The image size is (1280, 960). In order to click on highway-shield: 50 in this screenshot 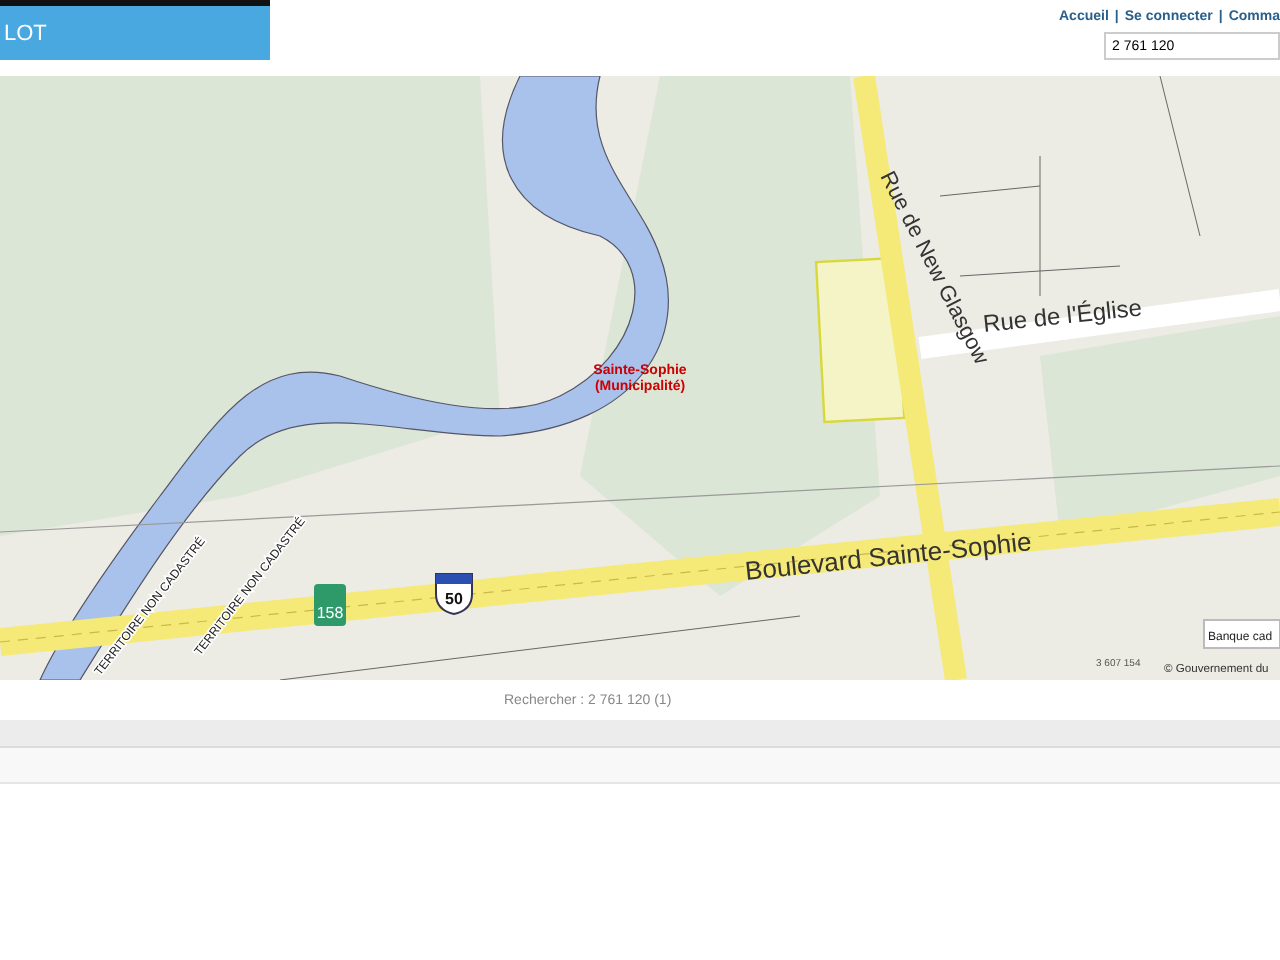, I will do `click(454, 594)`.